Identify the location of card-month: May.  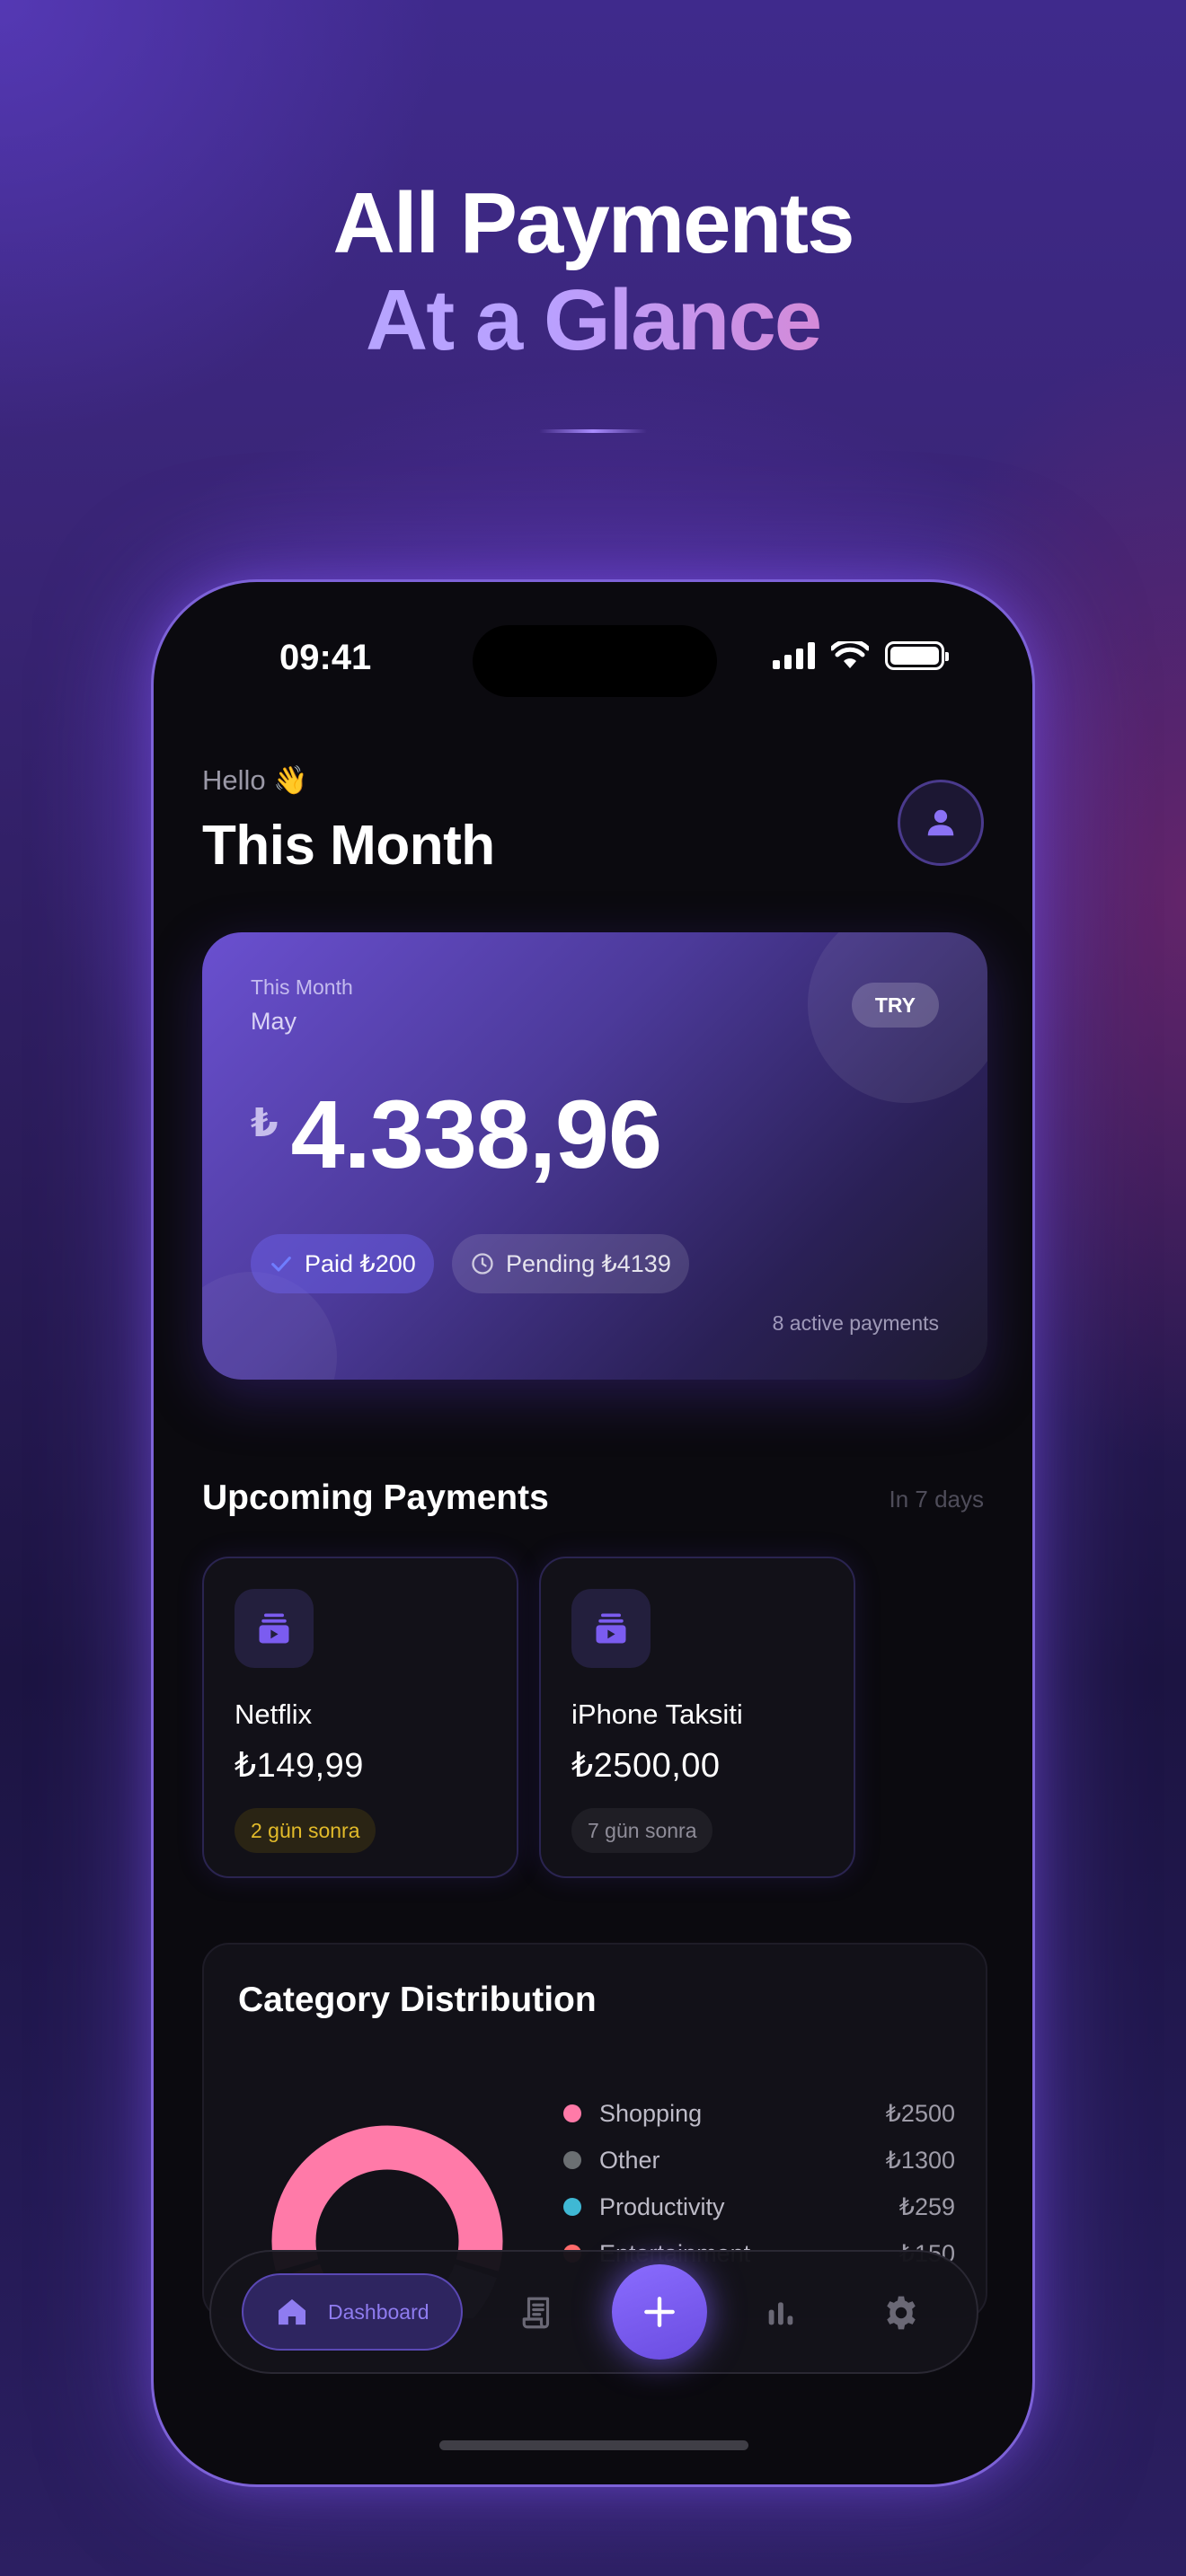
(274, 1021).